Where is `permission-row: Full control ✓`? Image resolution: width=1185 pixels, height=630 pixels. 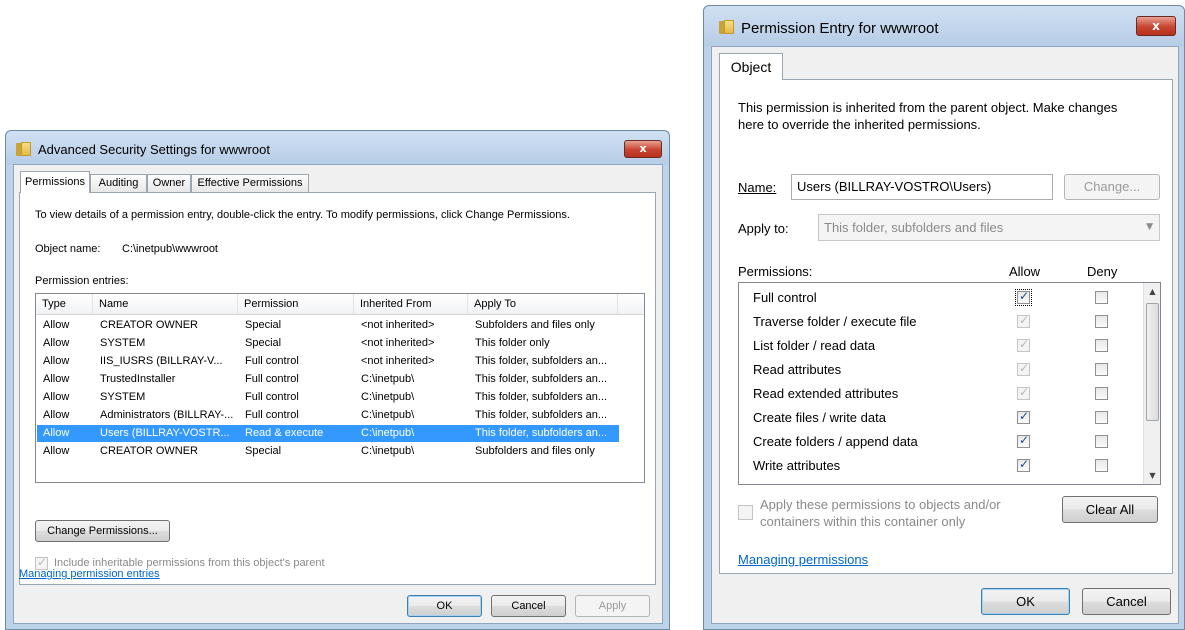
permission-row: Full control ✓ is located at coordinates (944, 299).